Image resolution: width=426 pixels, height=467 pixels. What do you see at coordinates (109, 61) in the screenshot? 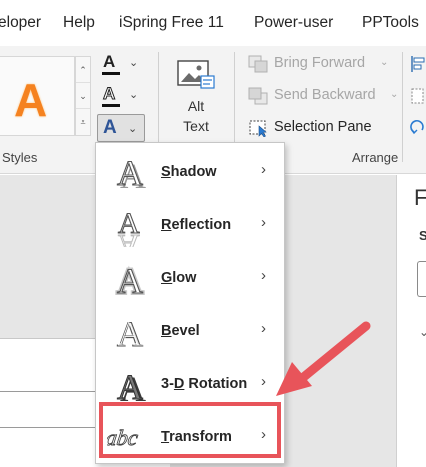
I see `text-fill-icon: A` at bounding box center [109, 61].